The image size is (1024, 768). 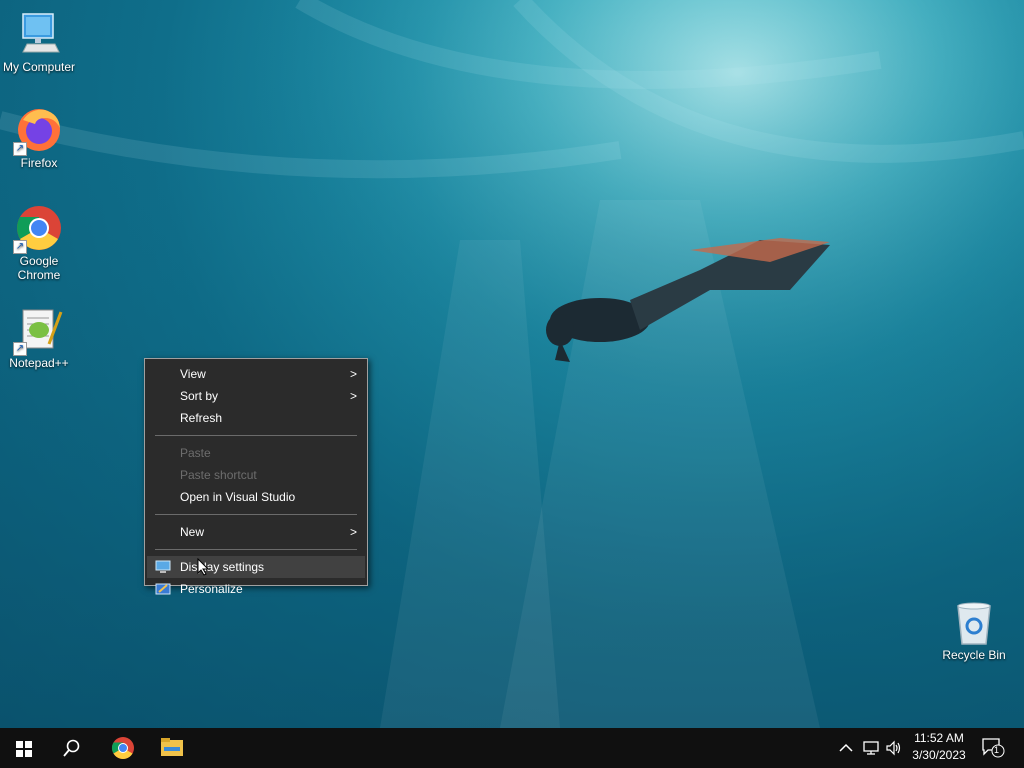 I want to click on menu-item-display-settings: Display settings, so click(x=256, y=567).